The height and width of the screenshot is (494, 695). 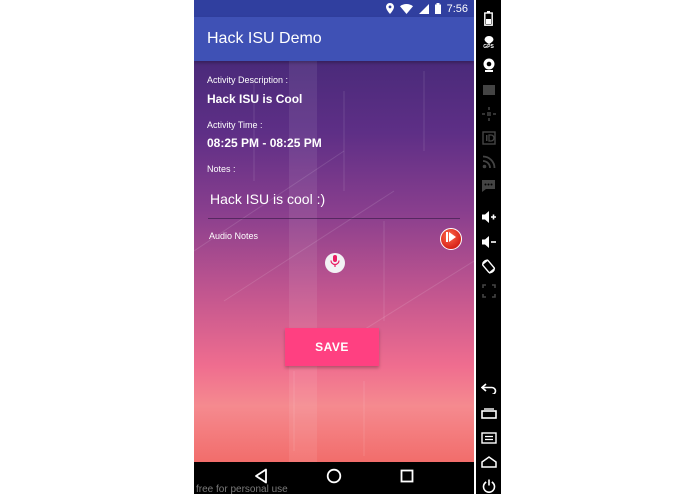 What do you see at coordinates (334, 8) in the screenshot?
I see `status-bar: 7:56` at bounding box center [334, 8].